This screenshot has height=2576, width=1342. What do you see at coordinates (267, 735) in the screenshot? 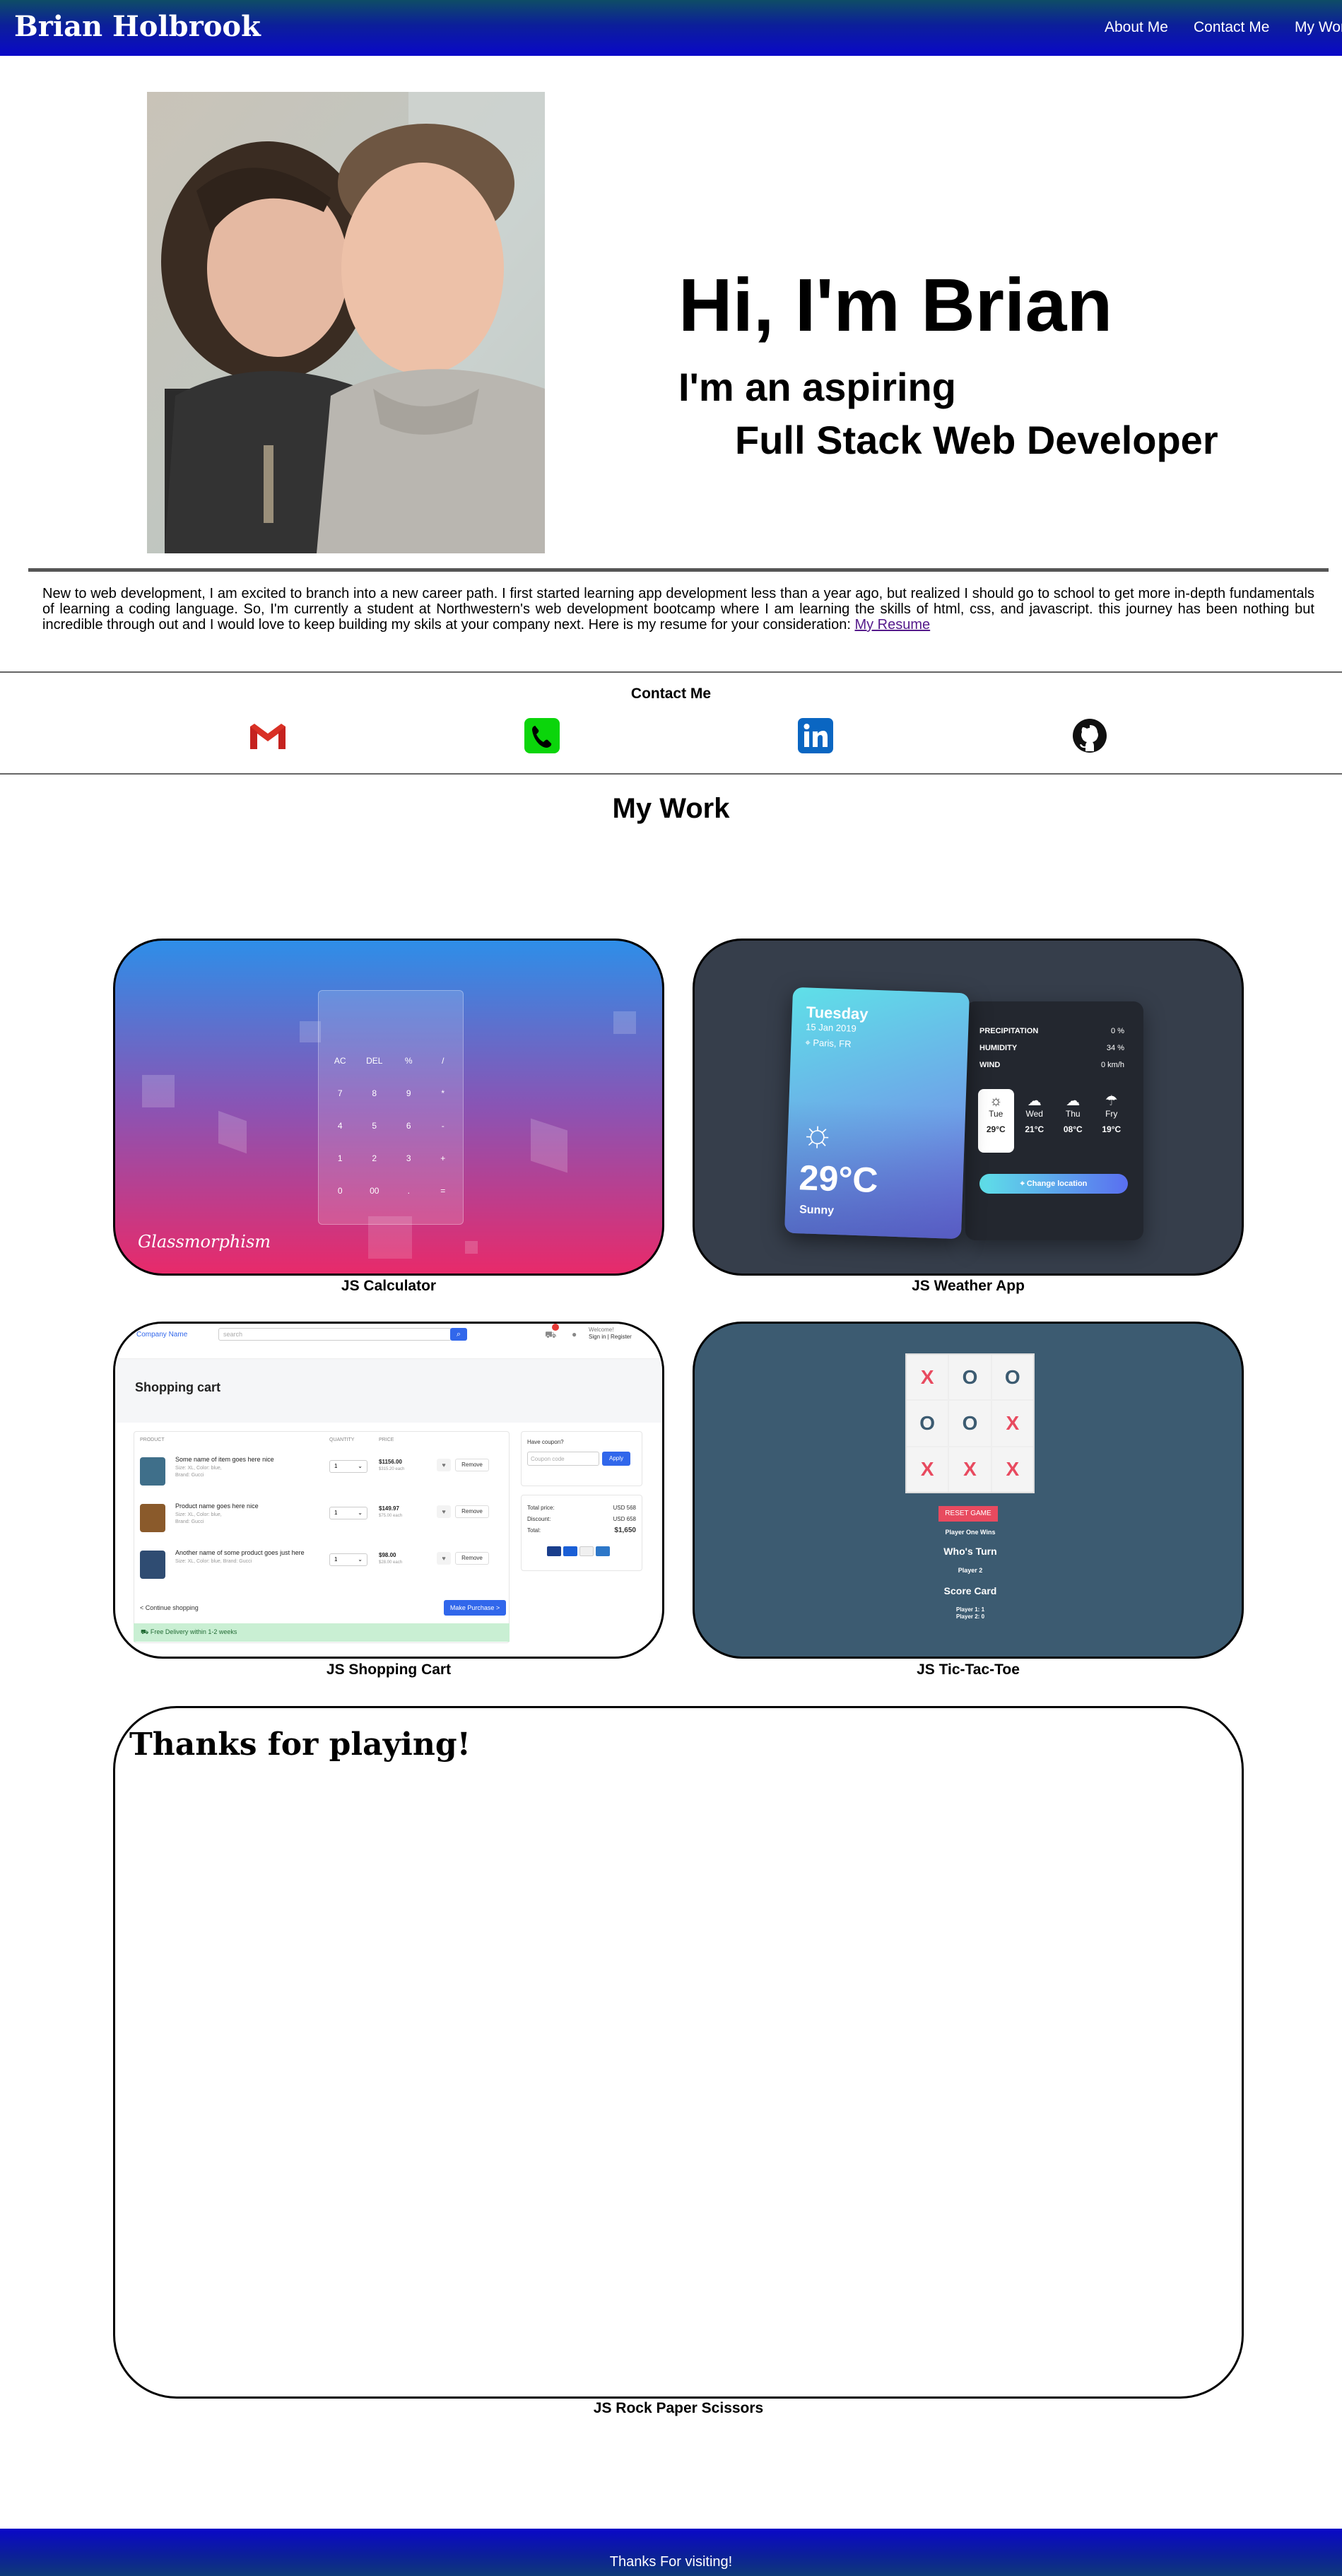
I see `gmail-icon` at bounding box center [267, 735].